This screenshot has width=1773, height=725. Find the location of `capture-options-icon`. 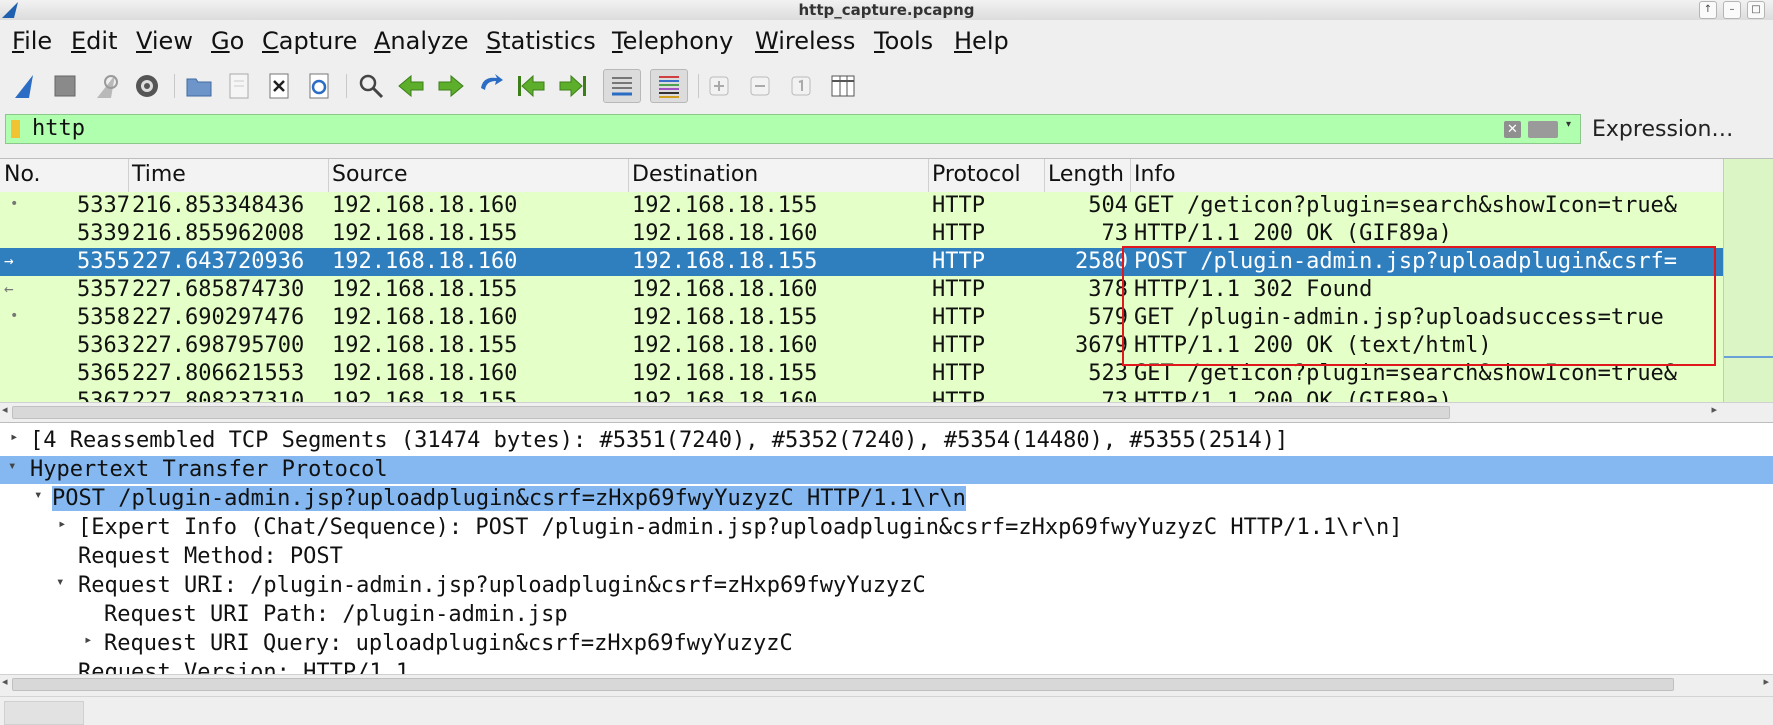

capture-options-icon is located at coordinates (147, 86).